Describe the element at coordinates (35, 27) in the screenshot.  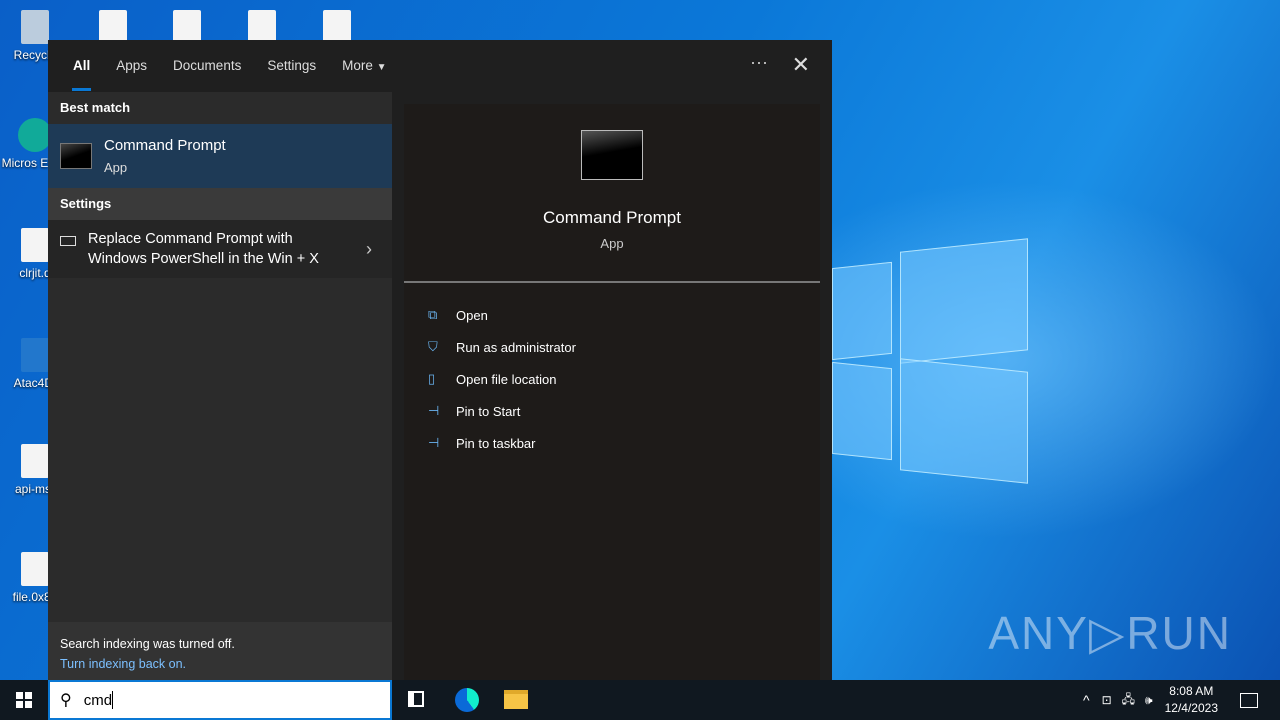
I see `recycle-bin-icon` at that location.